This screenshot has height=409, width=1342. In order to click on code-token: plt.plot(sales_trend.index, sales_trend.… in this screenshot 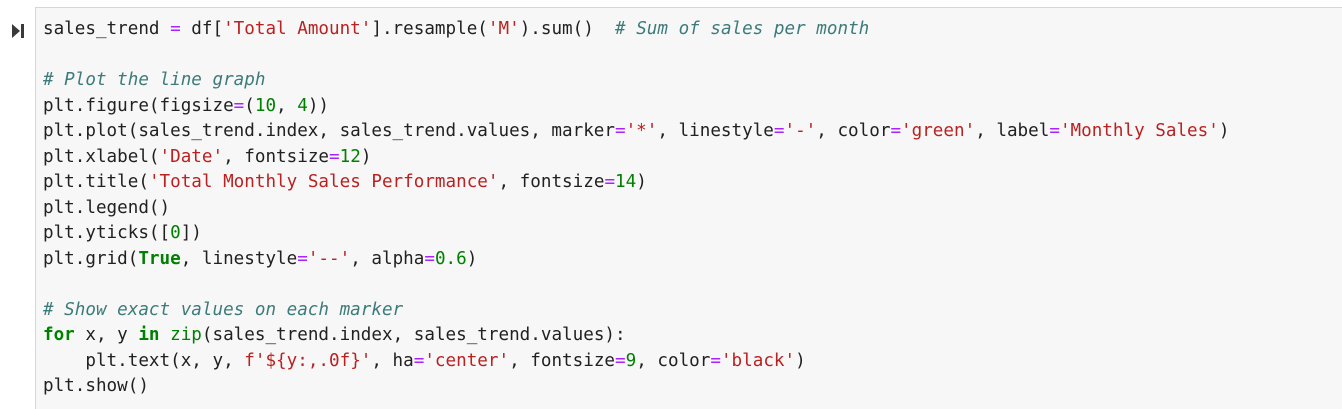, I will do `click(329, 131)`.